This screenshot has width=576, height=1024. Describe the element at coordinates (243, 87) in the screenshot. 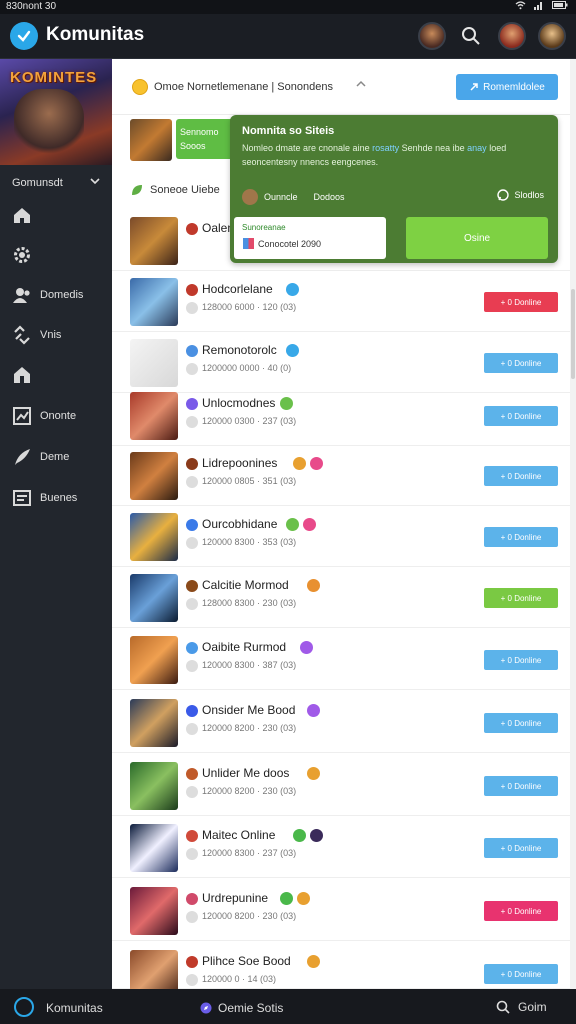

I see `toolbar-filter-text: Omoe Nornetlemenane | Sonondens` at that location.